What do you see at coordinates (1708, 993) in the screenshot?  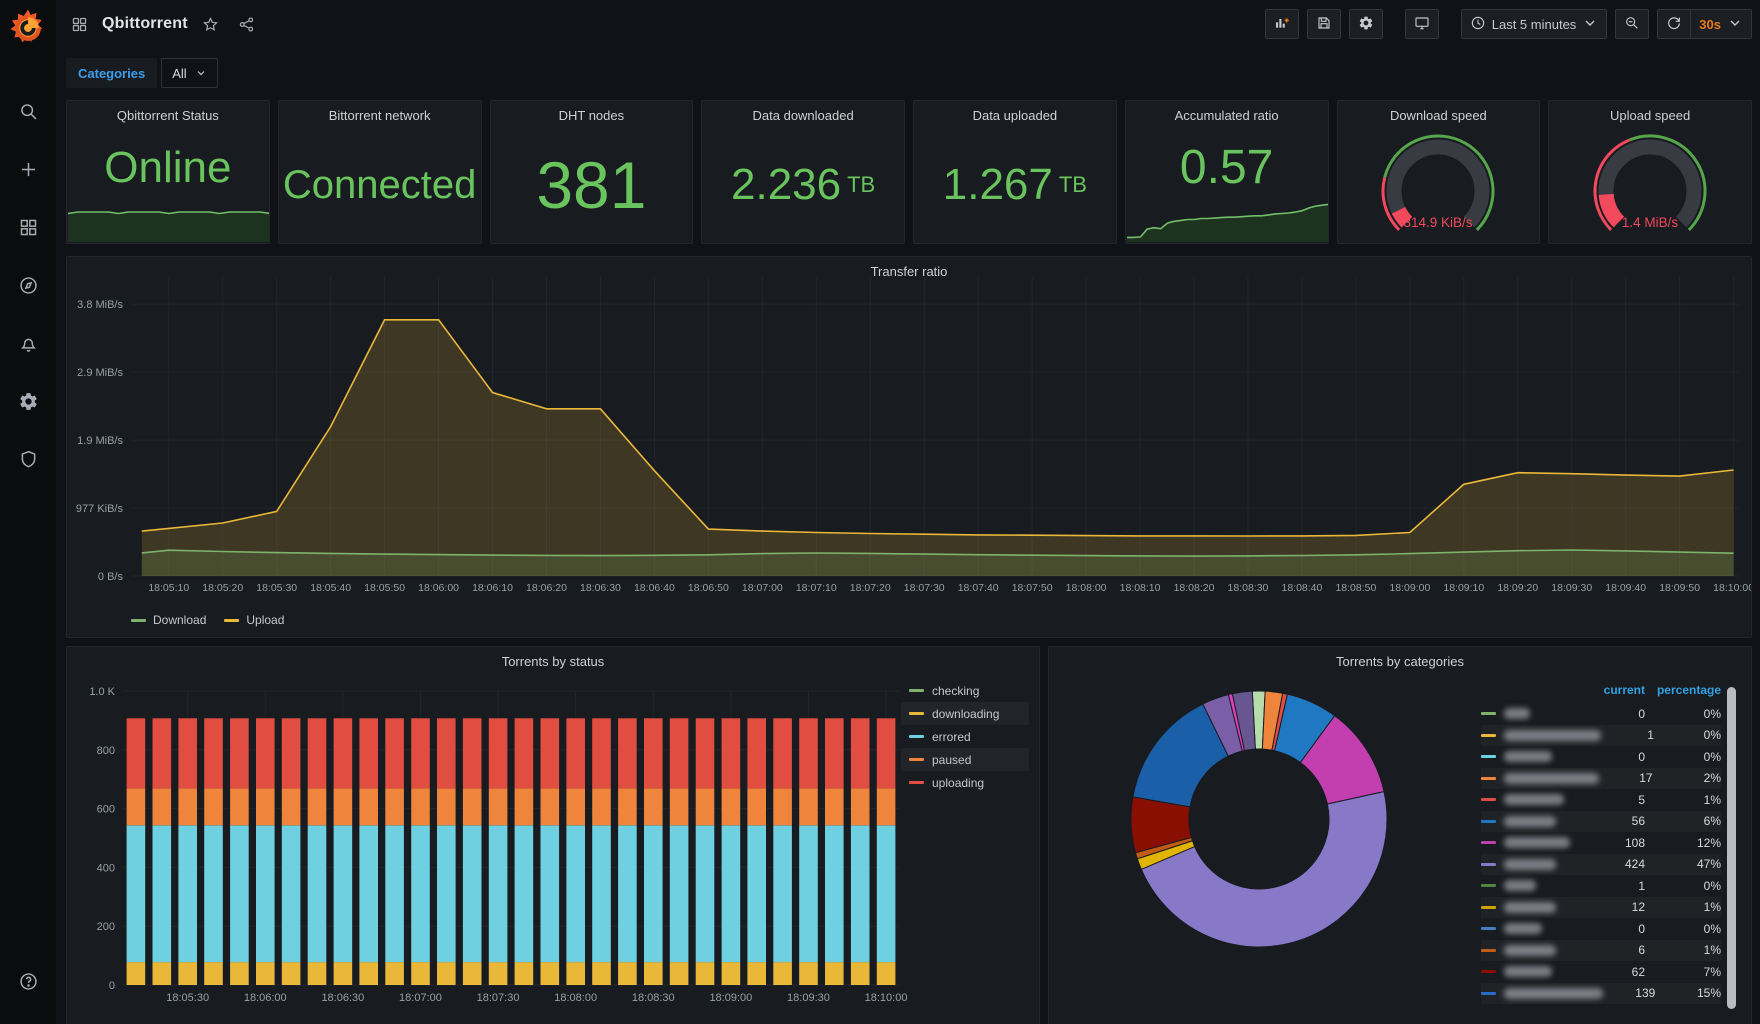 I see `cell-percentage: 15%` at bounding box center [1708, 993].